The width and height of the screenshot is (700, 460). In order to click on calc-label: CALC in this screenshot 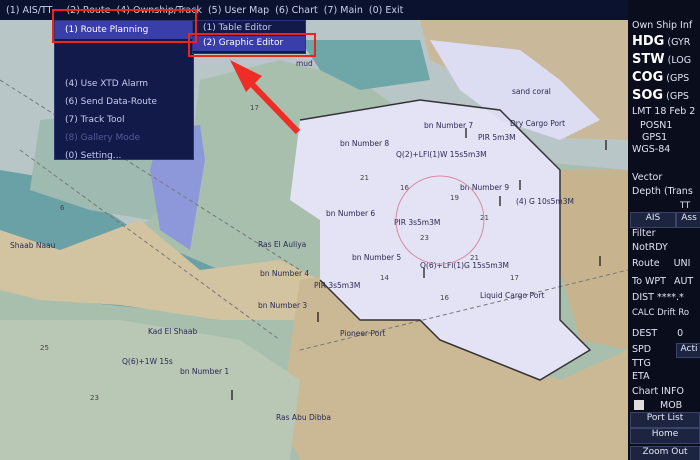, I will do `click(643, 313)`.